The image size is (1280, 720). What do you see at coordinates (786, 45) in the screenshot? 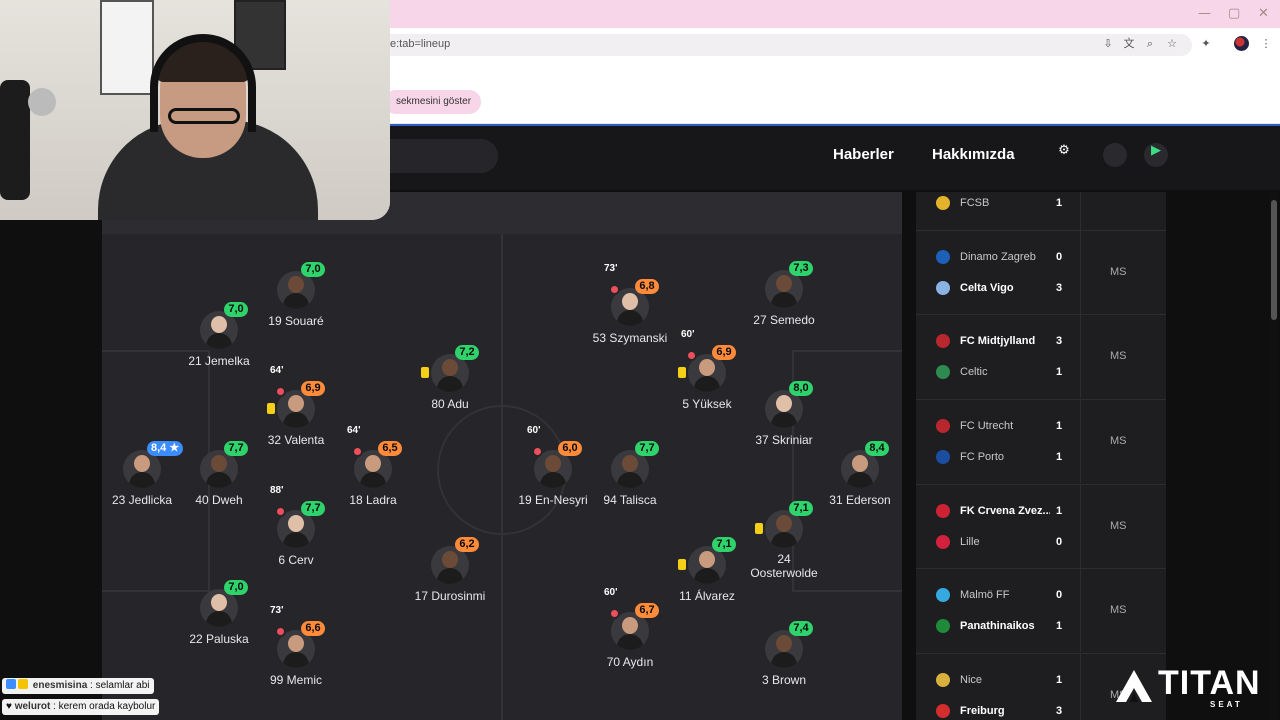
I see `address-bar` at bounding box center [786, 45].